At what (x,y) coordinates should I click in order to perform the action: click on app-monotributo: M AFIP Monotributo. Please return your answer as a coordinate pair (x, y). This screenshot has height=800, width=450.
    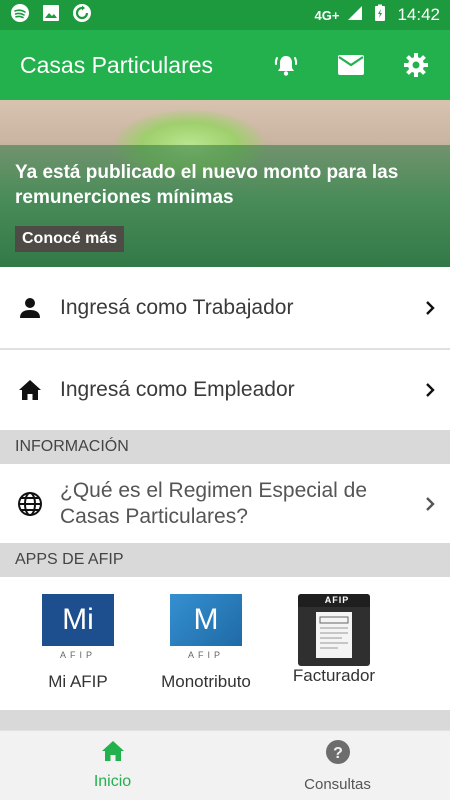
    Looking at the image, I should click on (206, 643).